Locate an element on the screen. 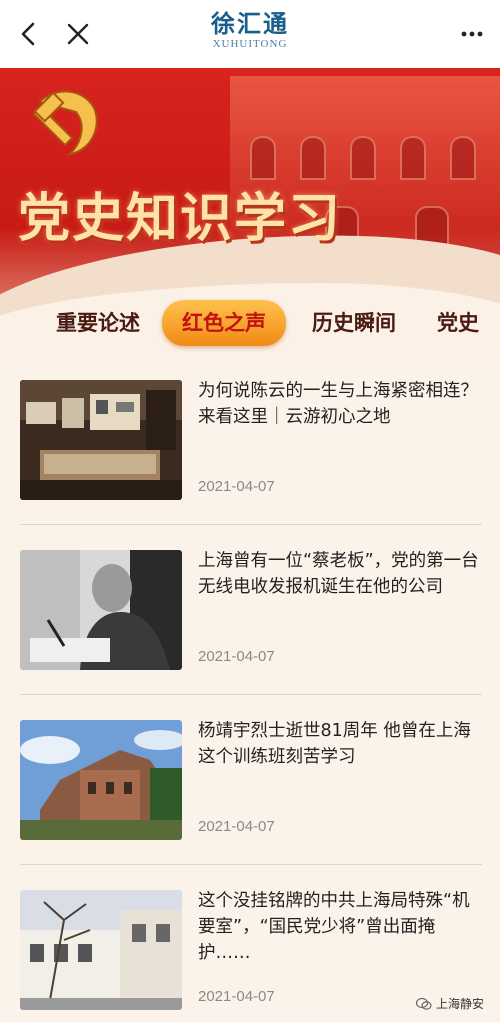 This screenshot has height=1022, width=500. more-button is located at coordinates (472, 34).